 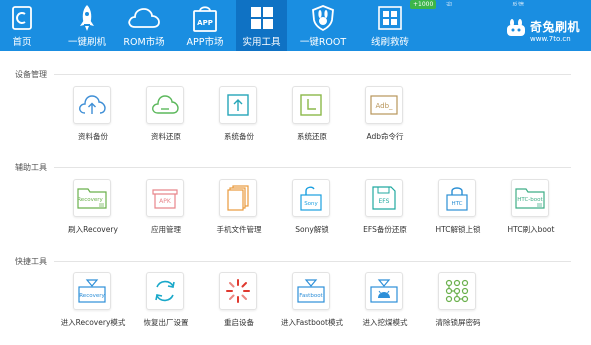 I want to click on htc-lock-icon: HTC, so click(x=457, y=198).